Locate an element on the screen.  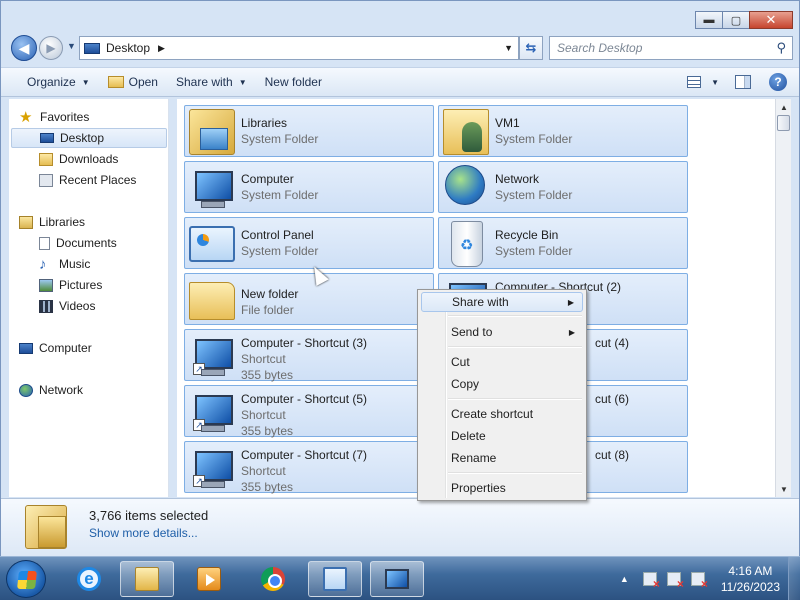
nav-documents: Documents is located at coordinates (78, 243).